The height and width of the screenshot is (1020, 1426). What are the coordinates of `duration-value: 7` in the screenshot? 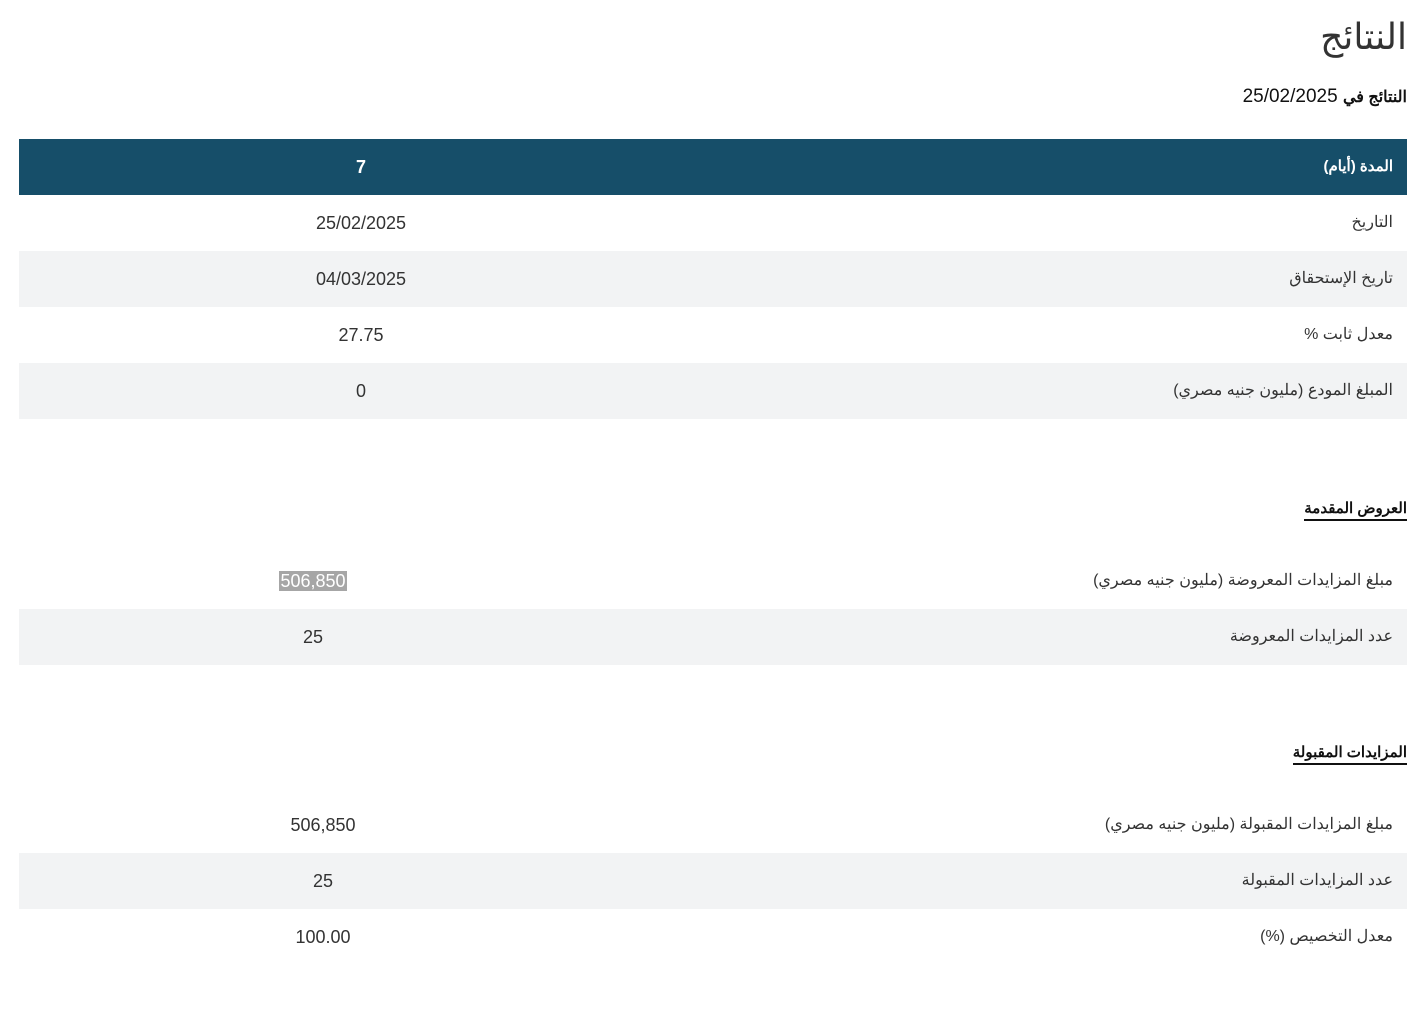 It's located at (360, 167).